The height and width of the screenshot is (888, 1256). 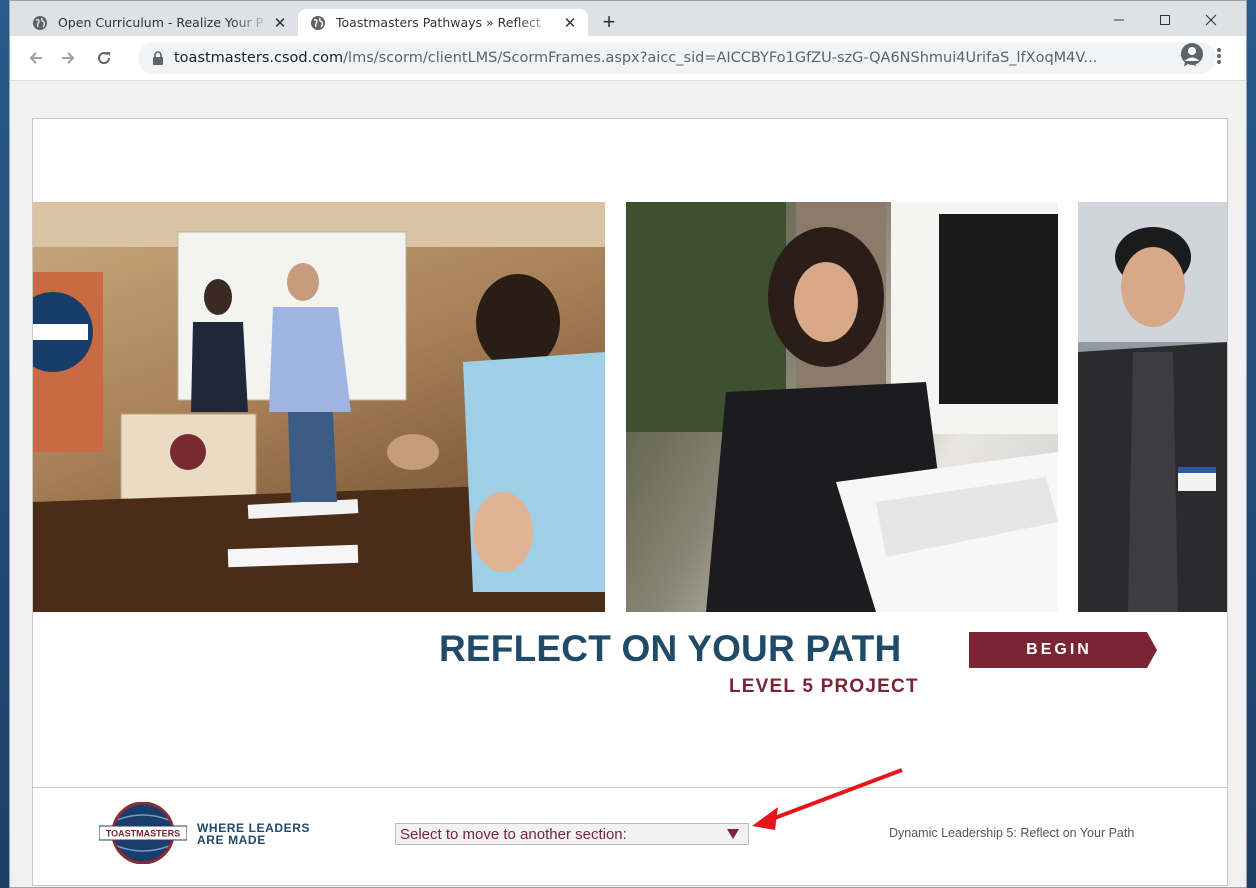 I want to click on forward-button, so click(x=68, y=58).